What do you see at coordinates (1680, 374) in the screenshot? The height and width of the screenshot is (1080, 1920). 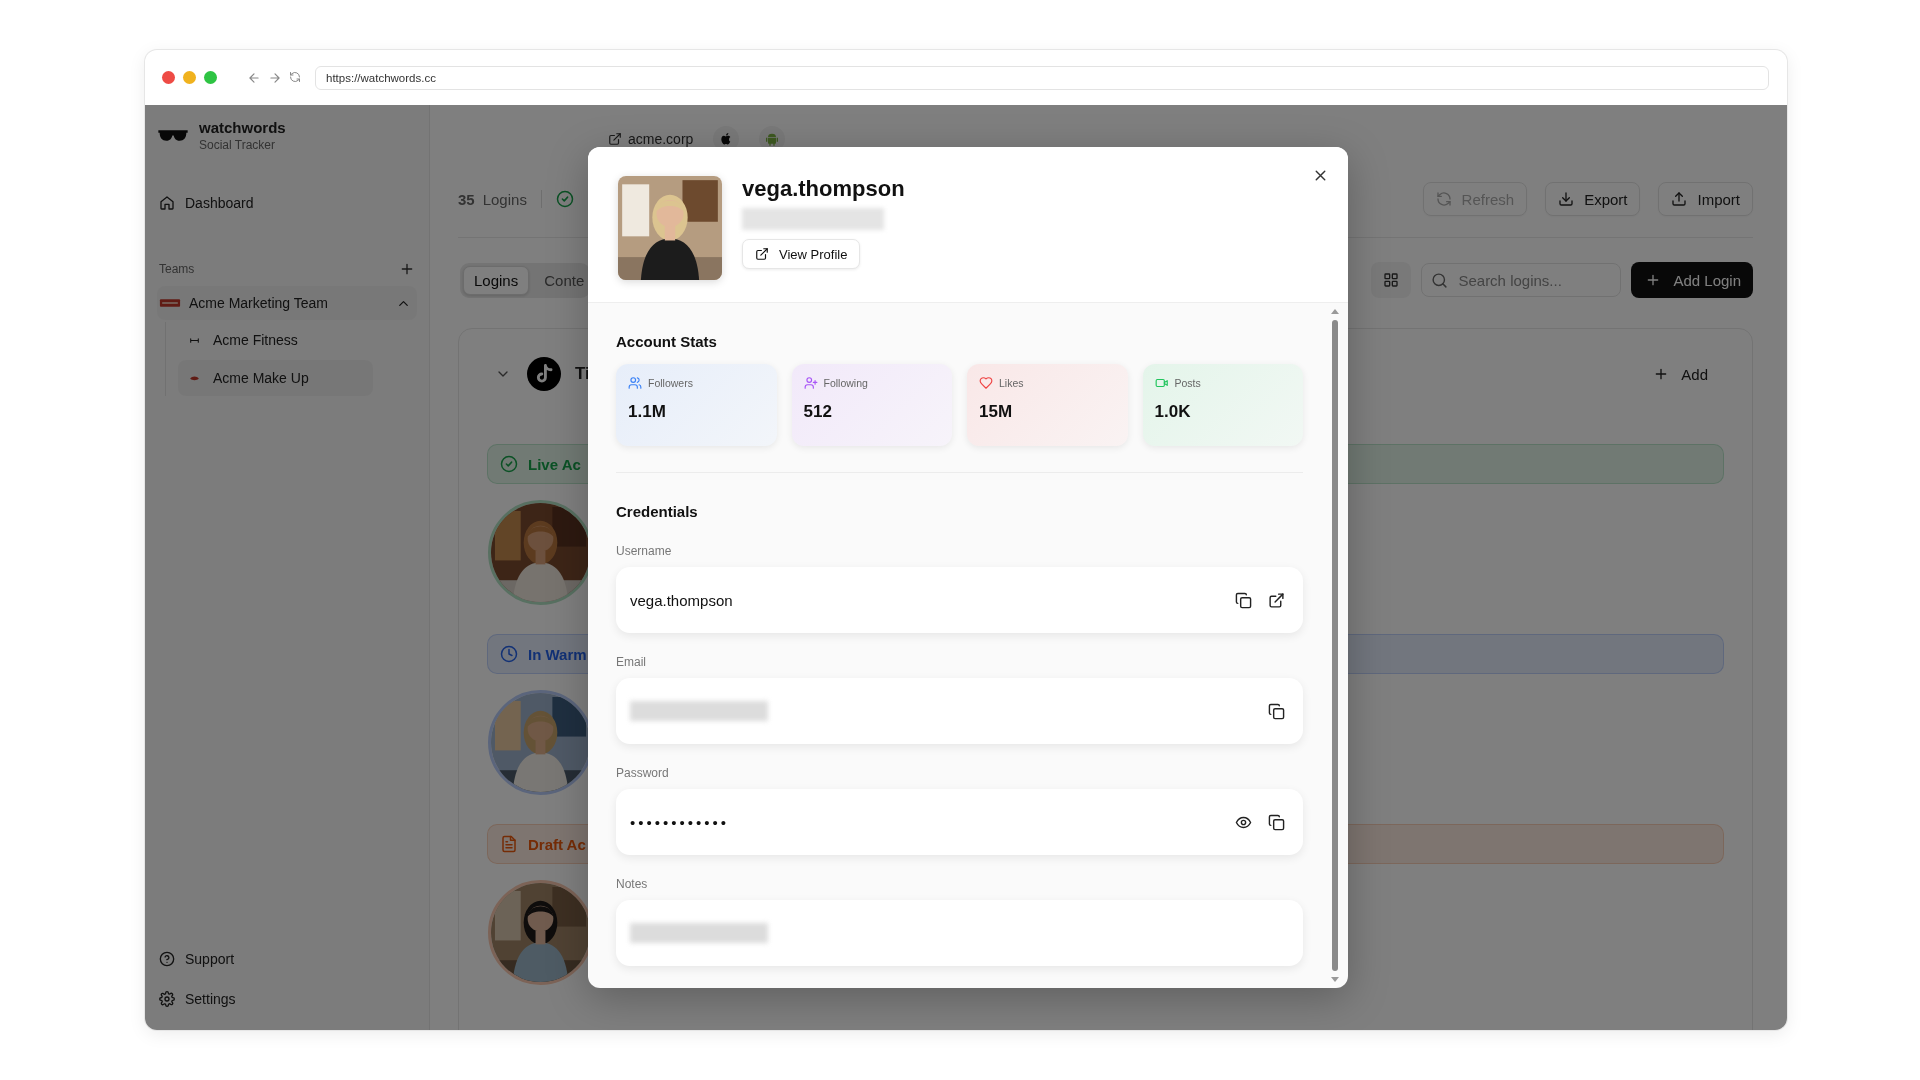 I see `add-button: Add` at bounding box center [1680, 374].